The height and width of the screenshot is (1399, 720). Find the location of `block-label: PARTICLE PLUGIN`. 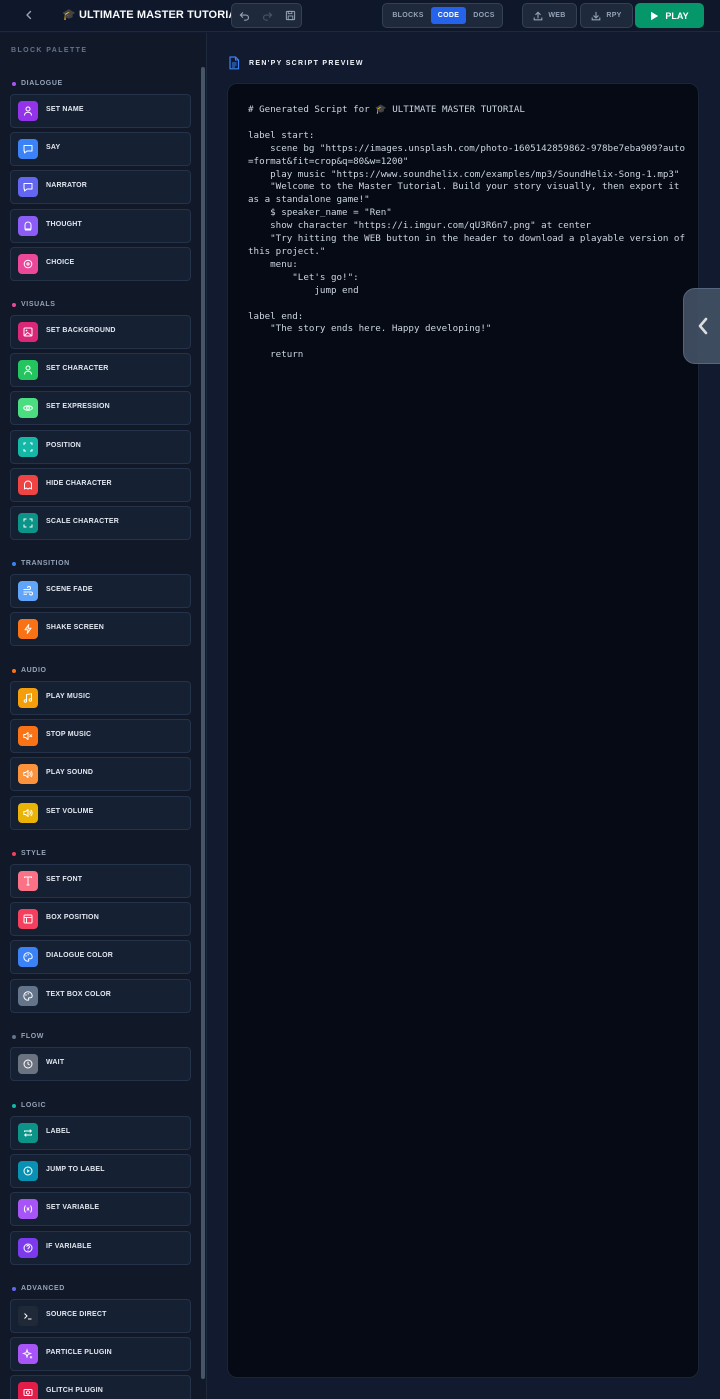

block-label: PARTICLE PLUGIN is located at coordinates (79, 1353).